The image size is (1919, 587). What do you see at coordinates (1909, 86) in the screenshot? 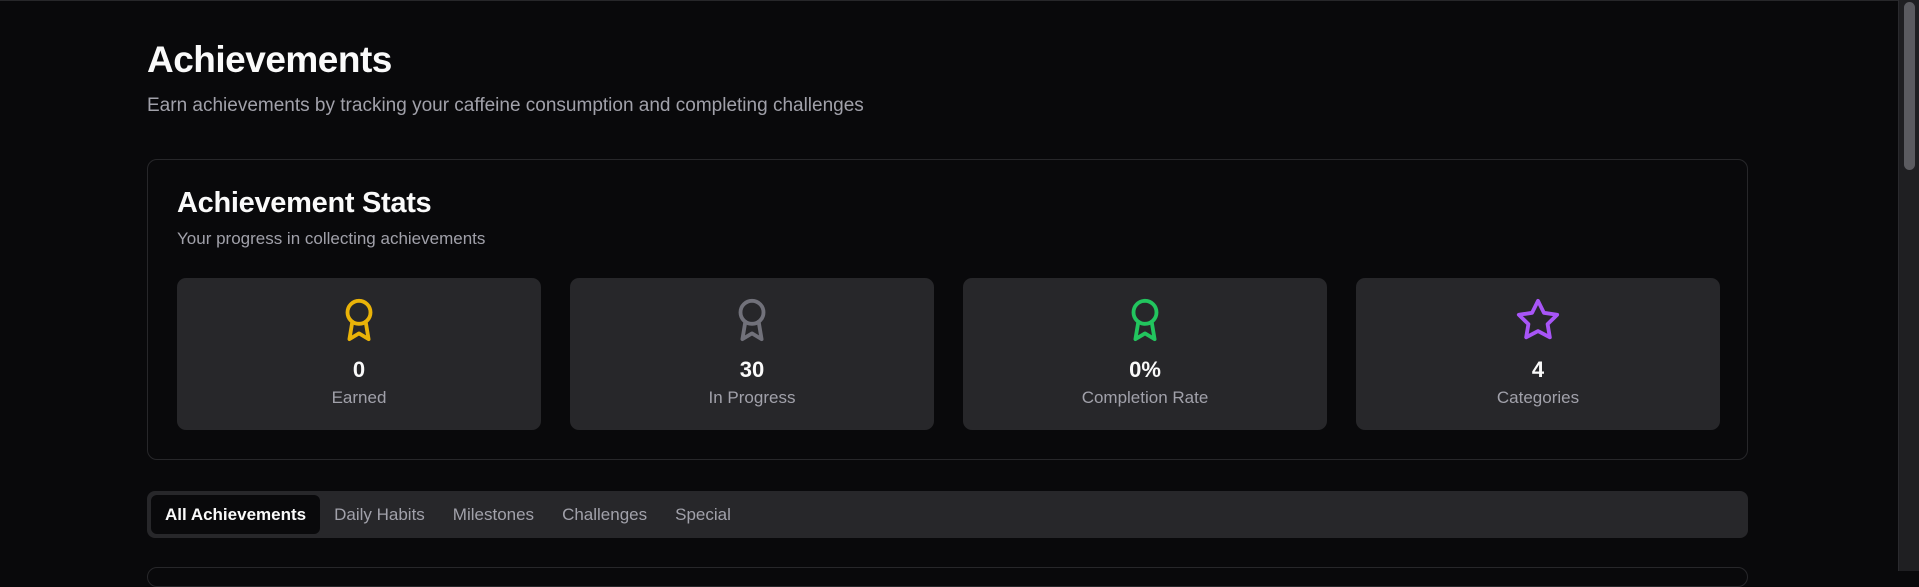
I see `scrollbar-thumb` at bounding box center [1909, 86].